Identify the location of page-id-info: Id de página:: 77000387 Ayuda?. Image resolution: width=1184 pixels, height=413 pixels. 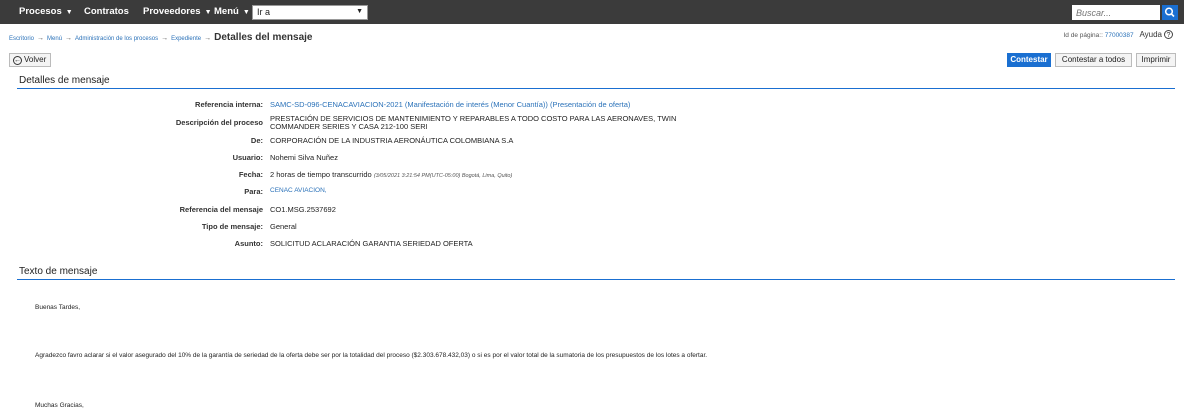
(1118, 34).